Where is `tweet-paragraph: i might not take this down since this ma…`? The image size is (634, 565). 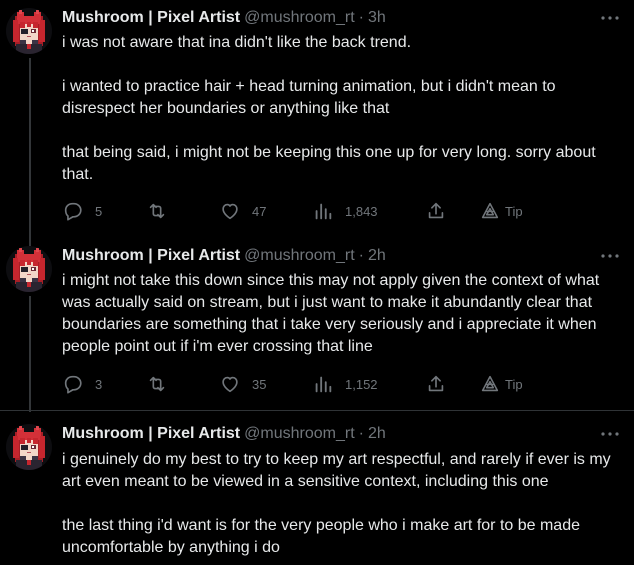
tweet-paragraph: i might not take this down since this ma… is located at coordinates (331, 313).